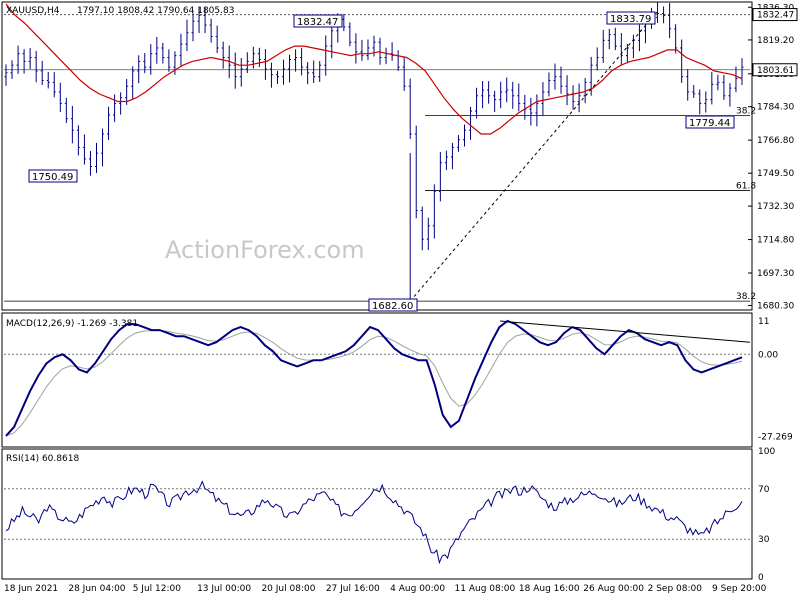 The width and height of the screenshot is (800, 600). I want to click on rsi-y-tick: 70, so click(764, 490).